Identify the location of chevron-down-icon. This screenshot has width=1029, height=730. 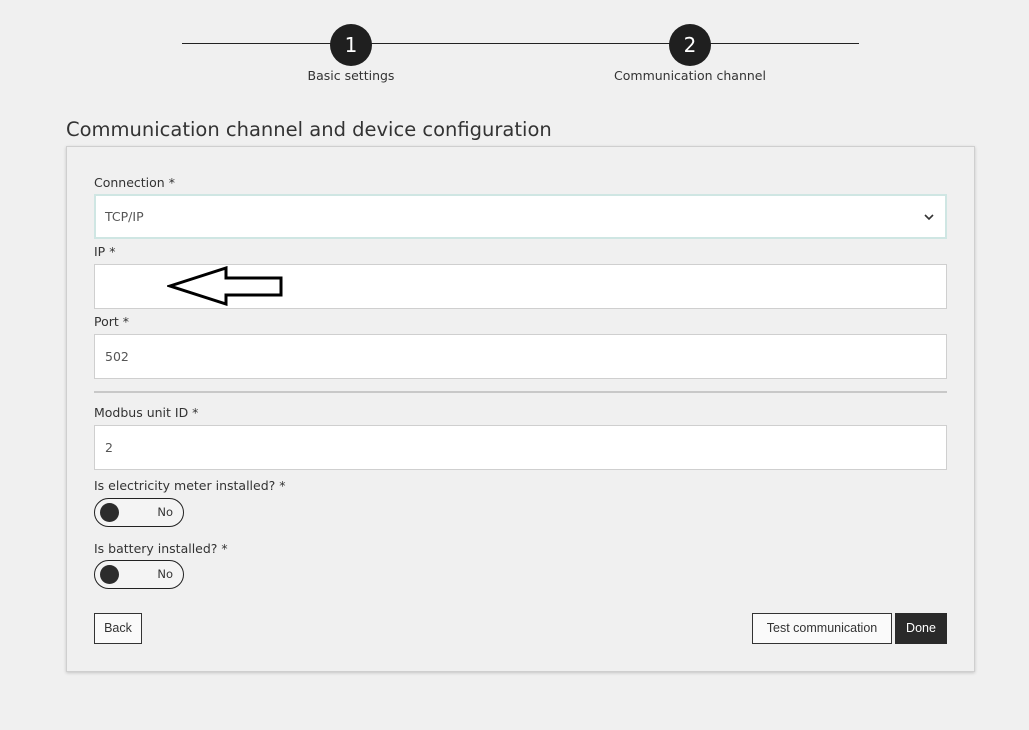
(929, 217).